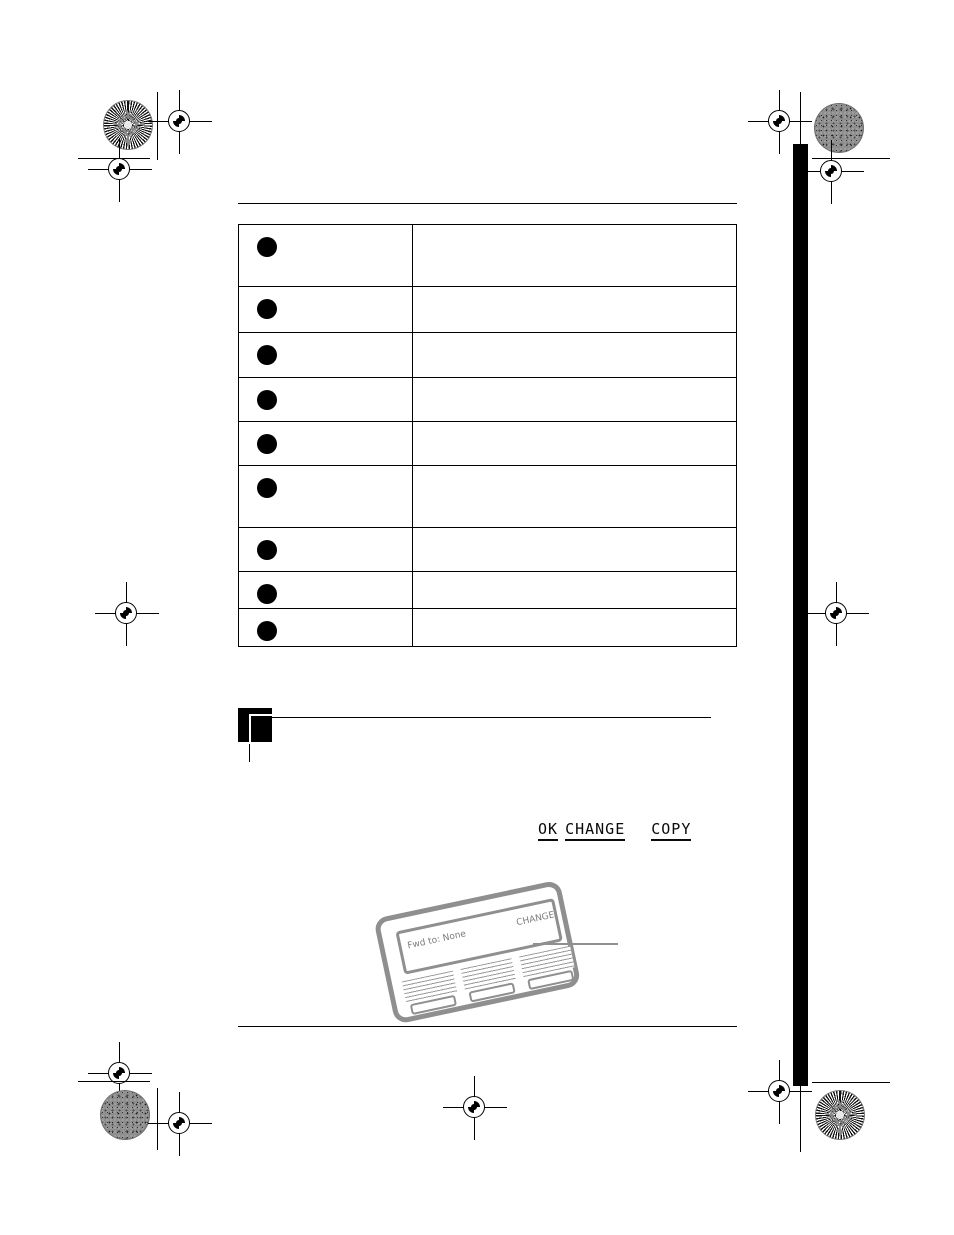 The height and width of the screenshot is (1235, 954). What do you see at coordinates (477, 952) in the screenshot?
I see `lcd-bezel: Fwd to: None CHANGE` at bounding box center [477, 952].